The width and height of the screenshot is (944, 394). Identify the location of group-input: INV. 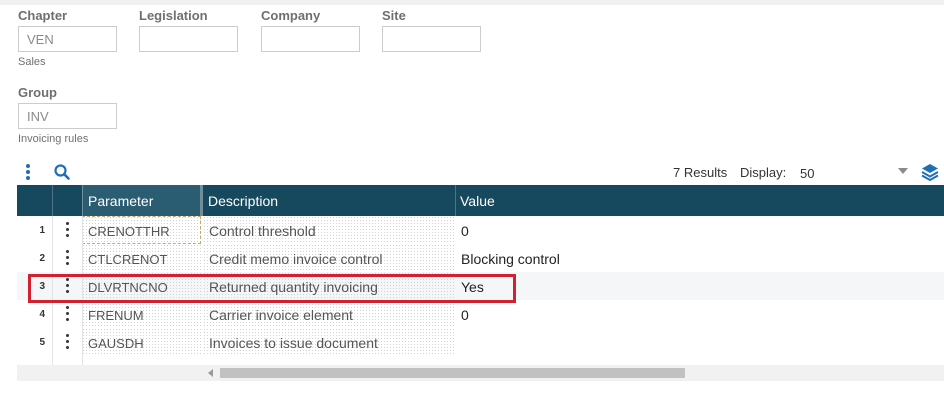
(67, 116).